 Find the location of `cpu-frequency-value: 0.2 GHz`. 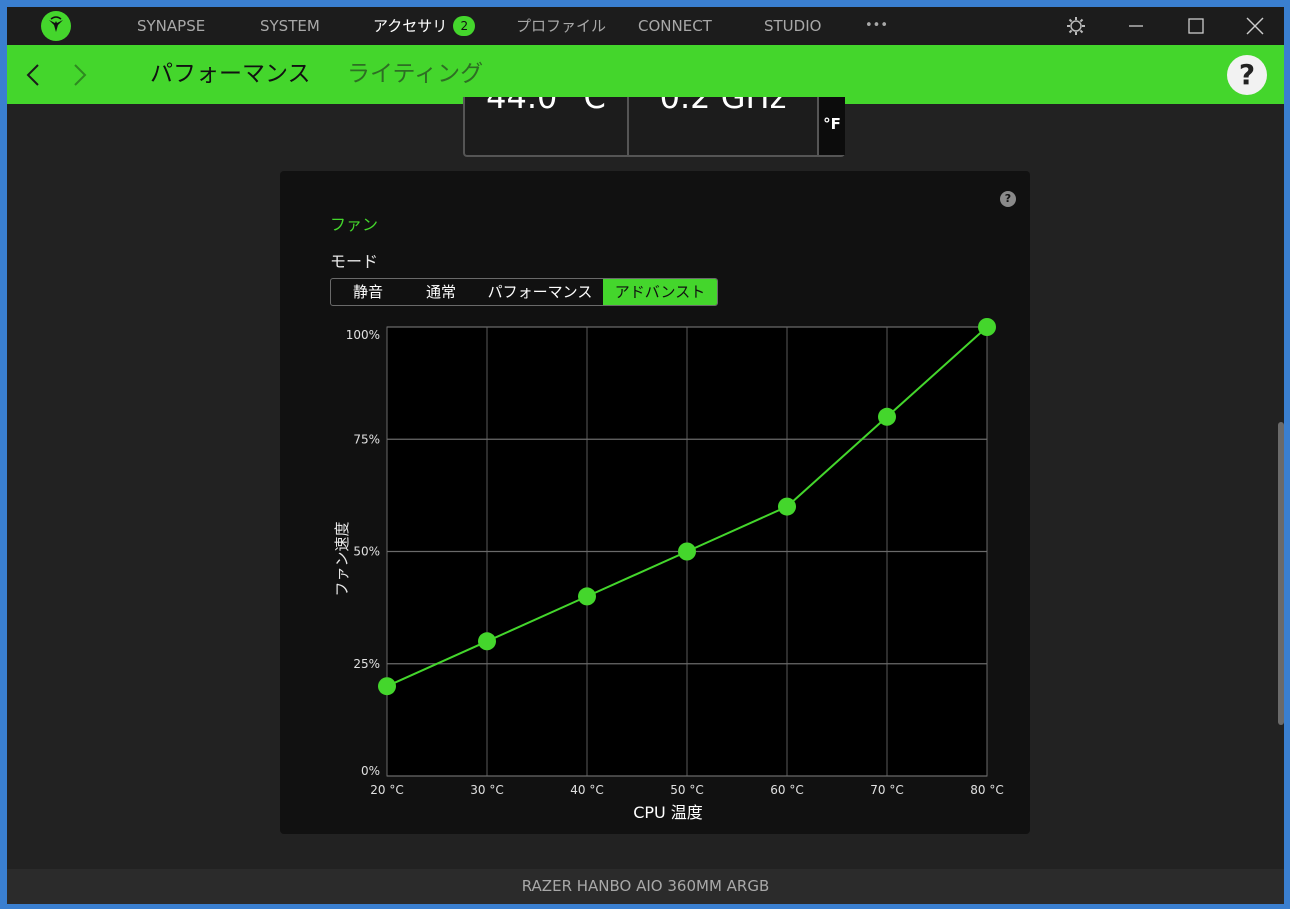

cpu-frequency-value: 0.2 GHz is located at coordinates (723, 106).